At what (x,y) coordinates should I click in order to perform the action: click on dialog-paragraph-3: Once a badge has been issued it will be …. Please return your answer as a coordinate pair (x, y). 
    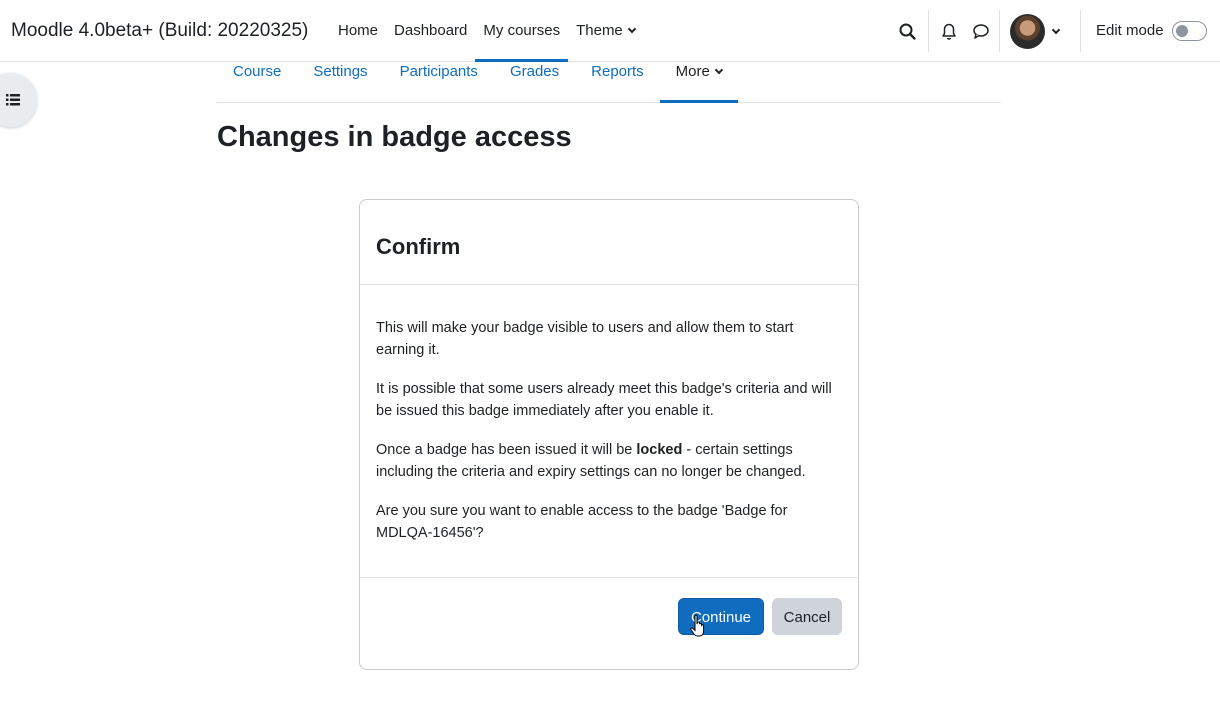
    Looking at the image, I should click on (609, 461).